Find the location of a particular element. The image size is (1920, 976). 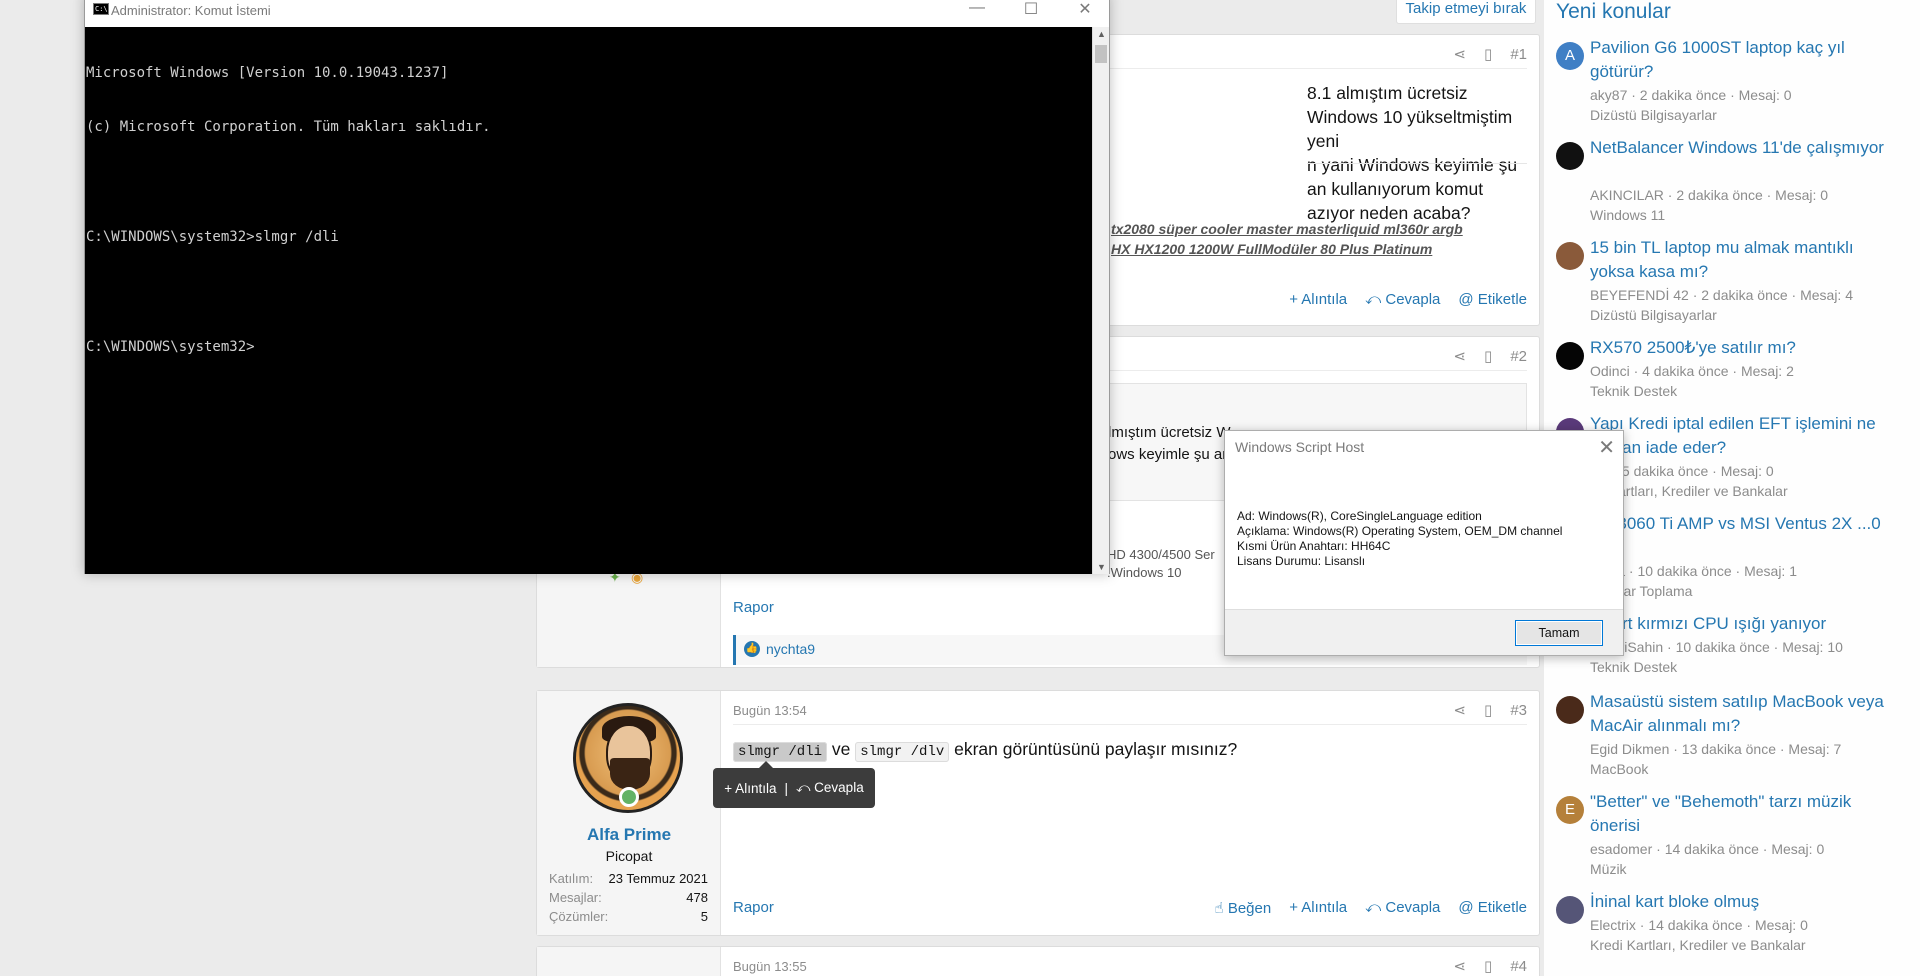

post-number: #4 is located at coordinates (1518, 966).